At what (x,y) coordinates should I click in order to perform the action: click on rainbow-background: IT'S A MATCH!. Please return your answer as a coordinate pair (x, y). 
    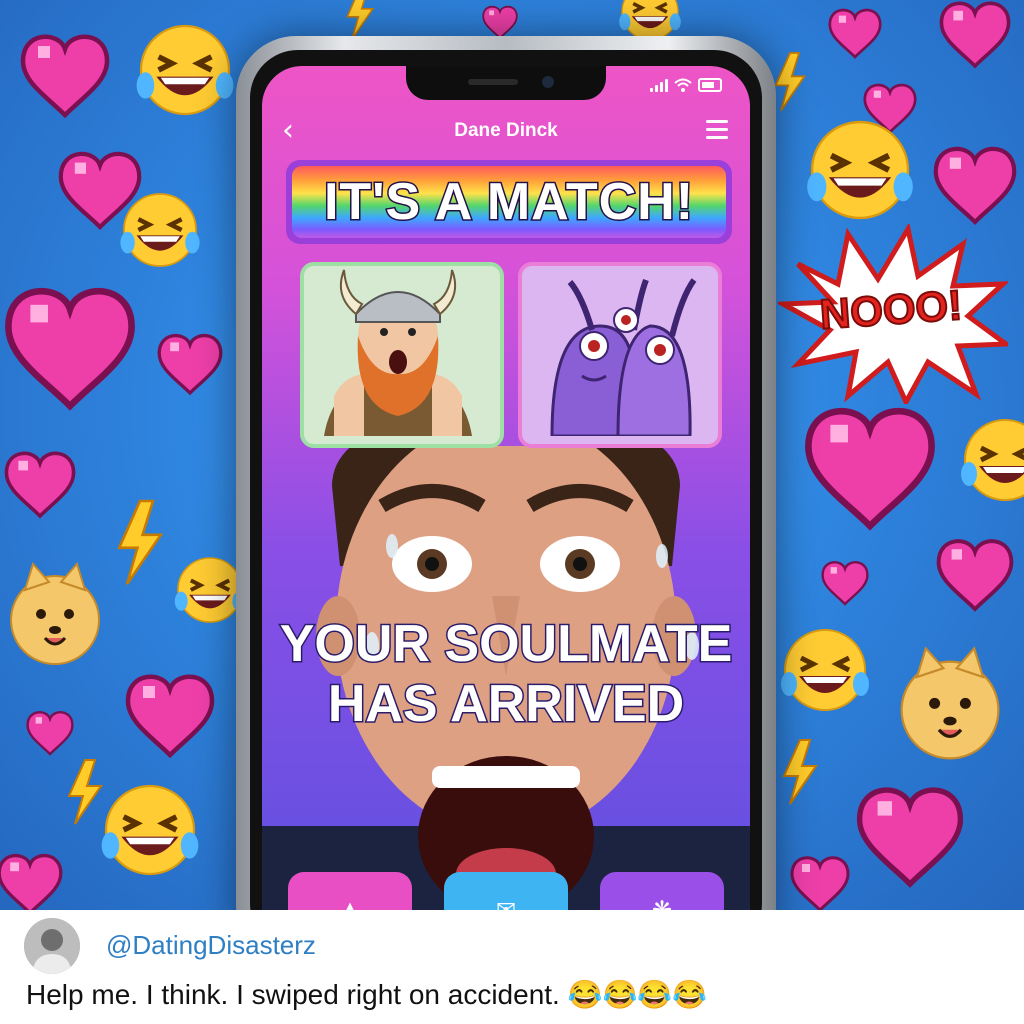
    Looking at the image, I should click on (509, 202).